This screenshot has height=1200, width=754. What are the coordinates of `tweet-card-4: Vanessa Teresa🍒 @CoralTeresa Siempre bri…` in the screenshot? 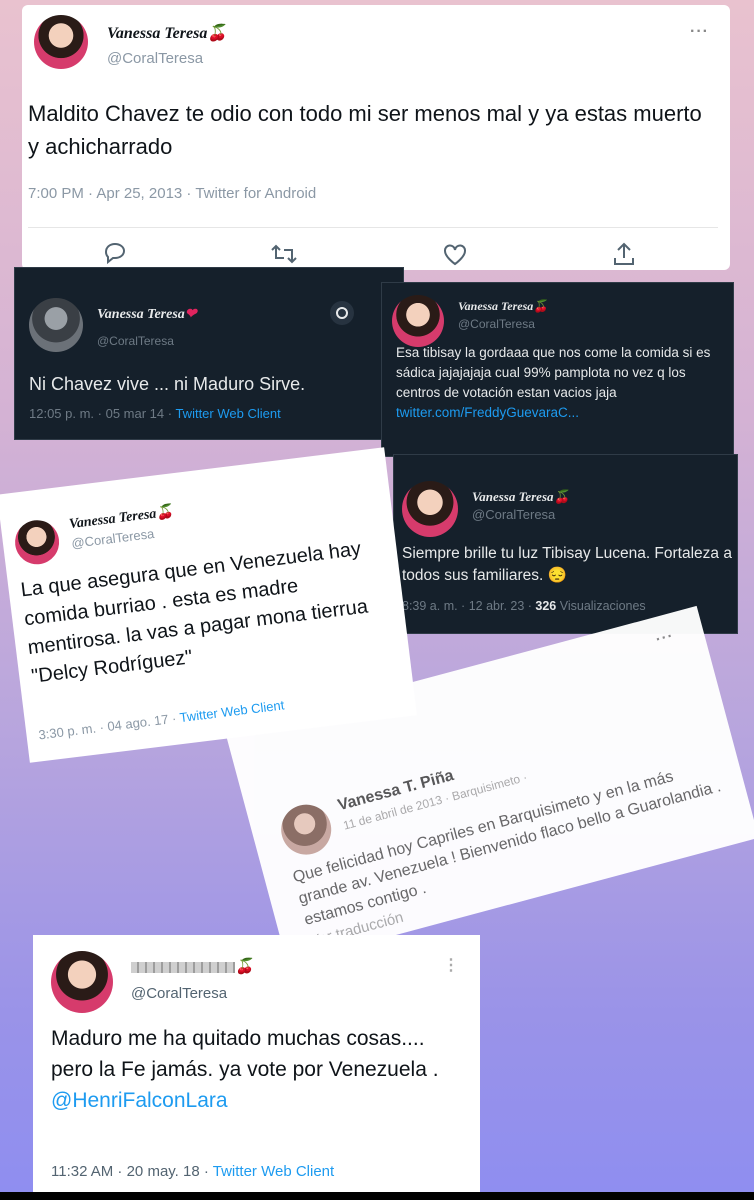 It's located at (565, 544).